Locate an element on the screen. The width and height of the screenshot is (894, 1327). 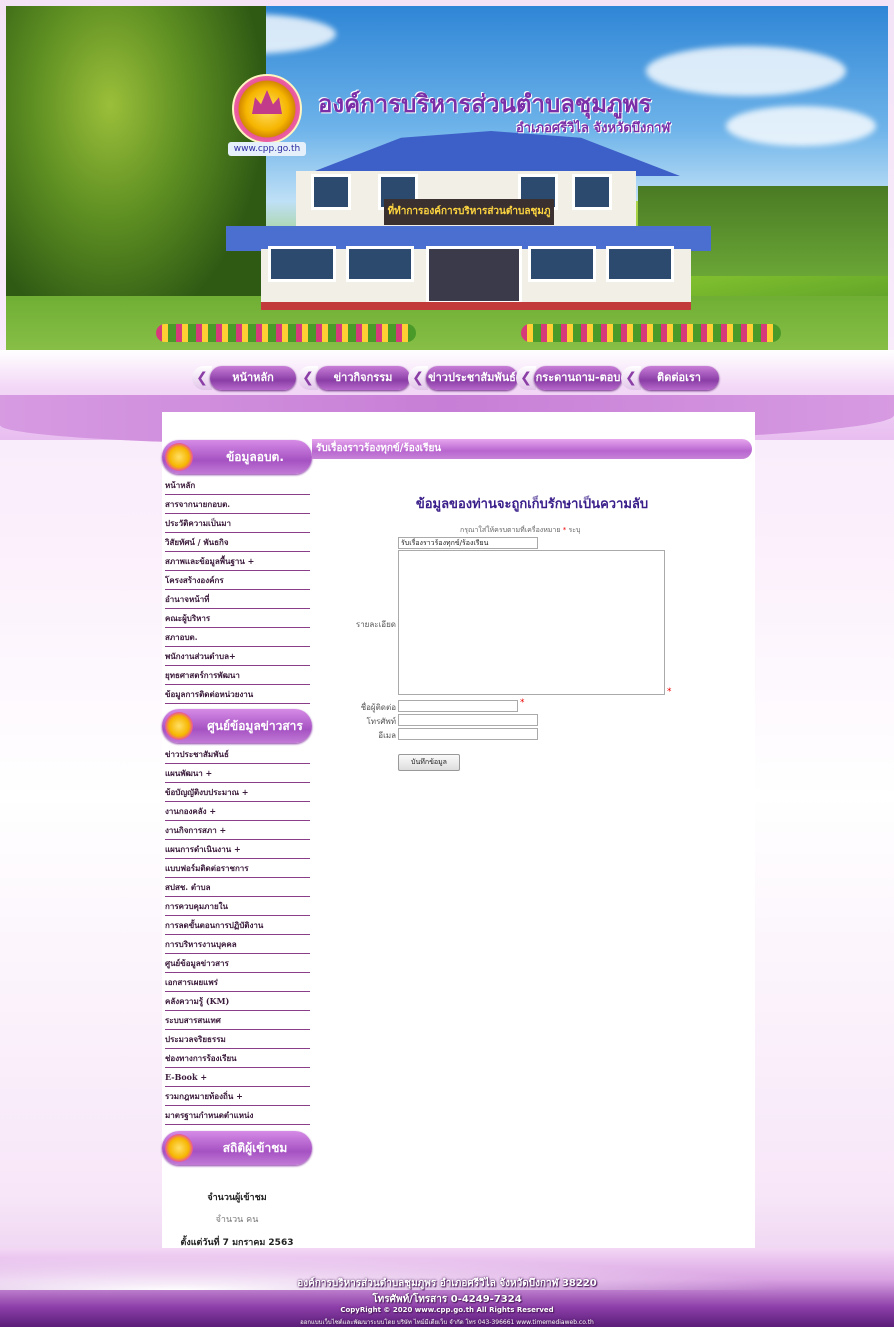
sidebar-item: ศูนย์ข้อมูลข่าวสาร is located at coordinates (237, 964).